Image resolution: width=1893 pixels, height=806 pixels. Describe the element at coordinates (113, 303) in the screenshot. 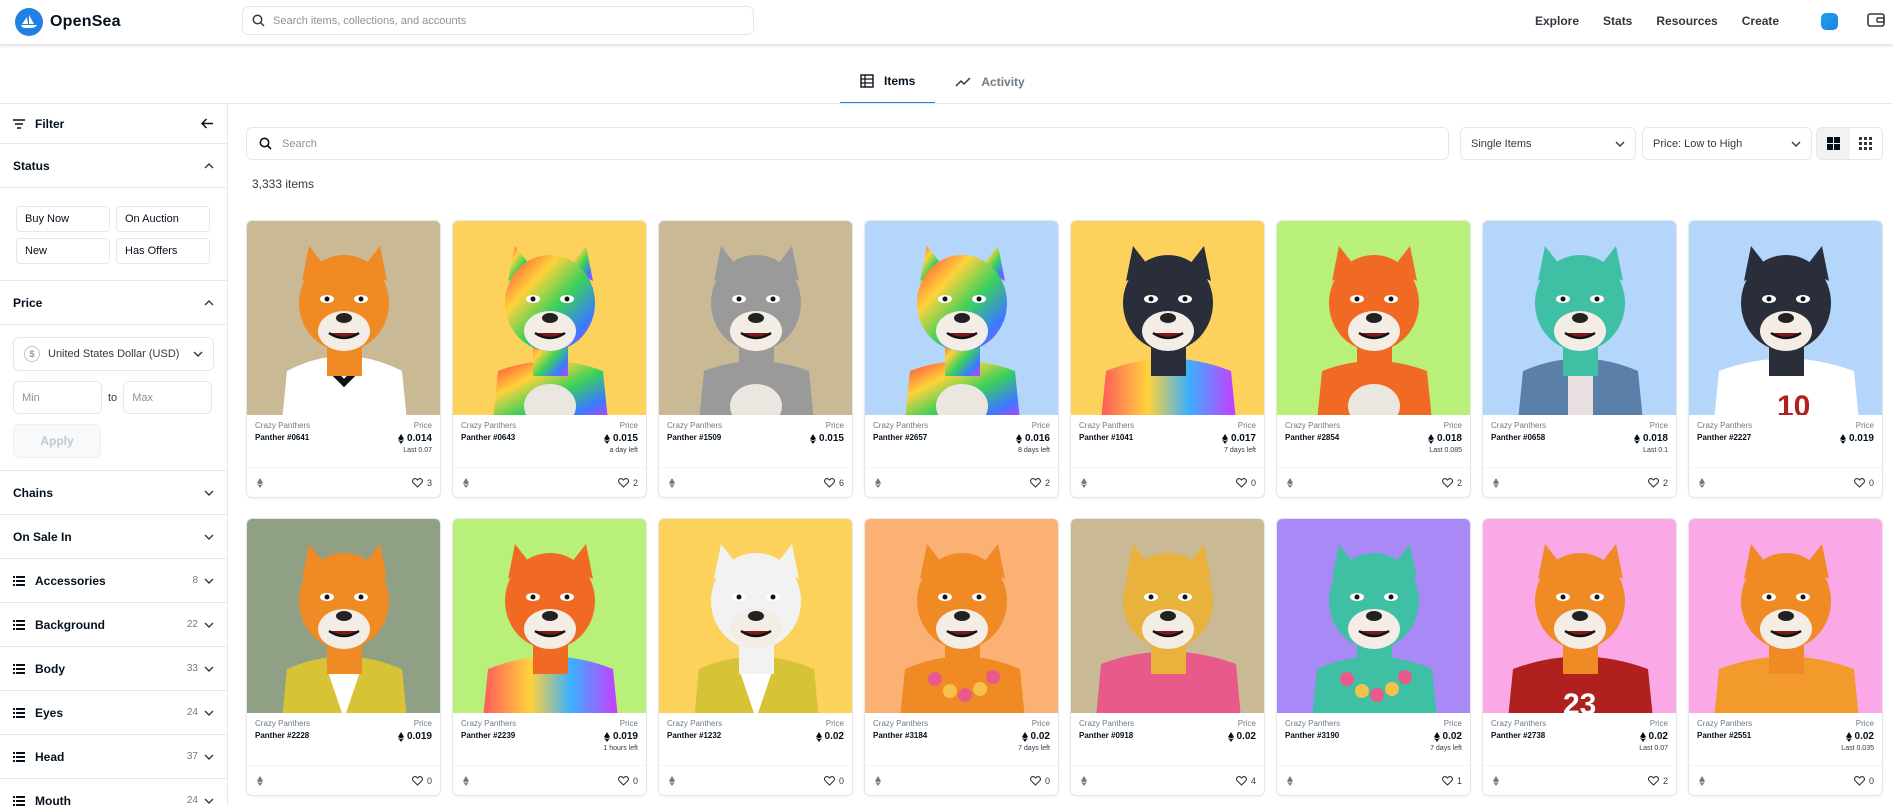

I see `price-header: Price` at that location.